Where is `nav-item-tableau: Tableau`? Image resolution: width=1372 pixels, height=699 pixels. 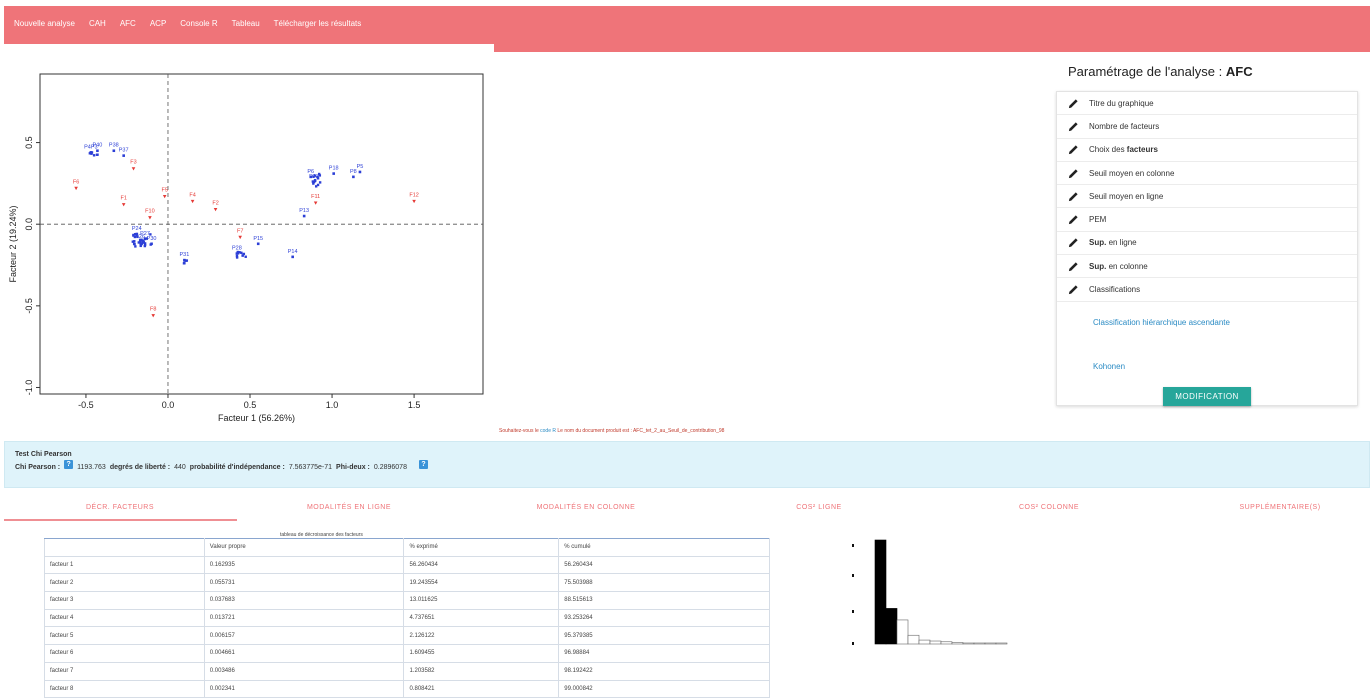 nav-item-tableau: Tableau is located at coordinates (246, 23).